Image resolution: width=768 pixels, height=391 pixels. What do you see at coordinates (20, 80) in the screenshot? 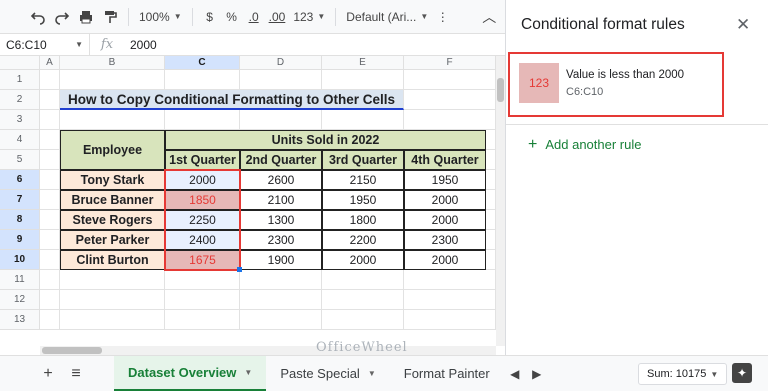
I see `row-header-1: 1` at bounding box center [20, 80].